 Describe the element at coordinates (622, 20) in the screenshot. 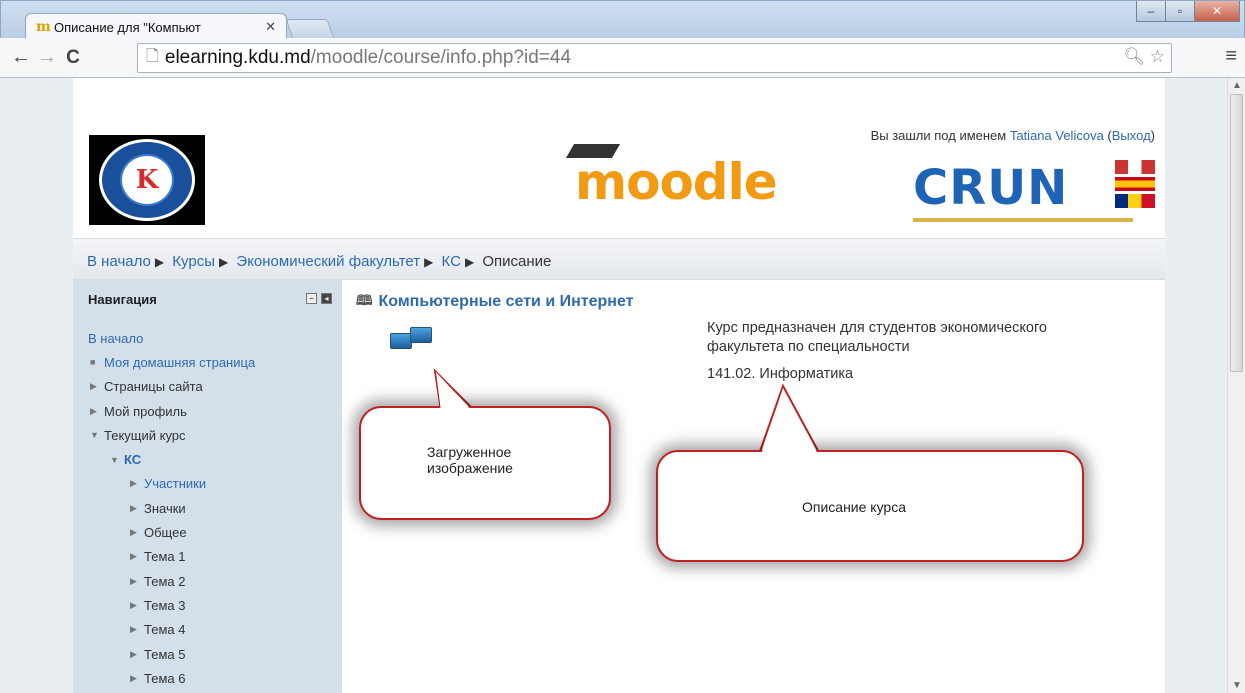

I see `window-titlebar: m Описание для "Компьют ✕ – ▫ ✕` at that location.